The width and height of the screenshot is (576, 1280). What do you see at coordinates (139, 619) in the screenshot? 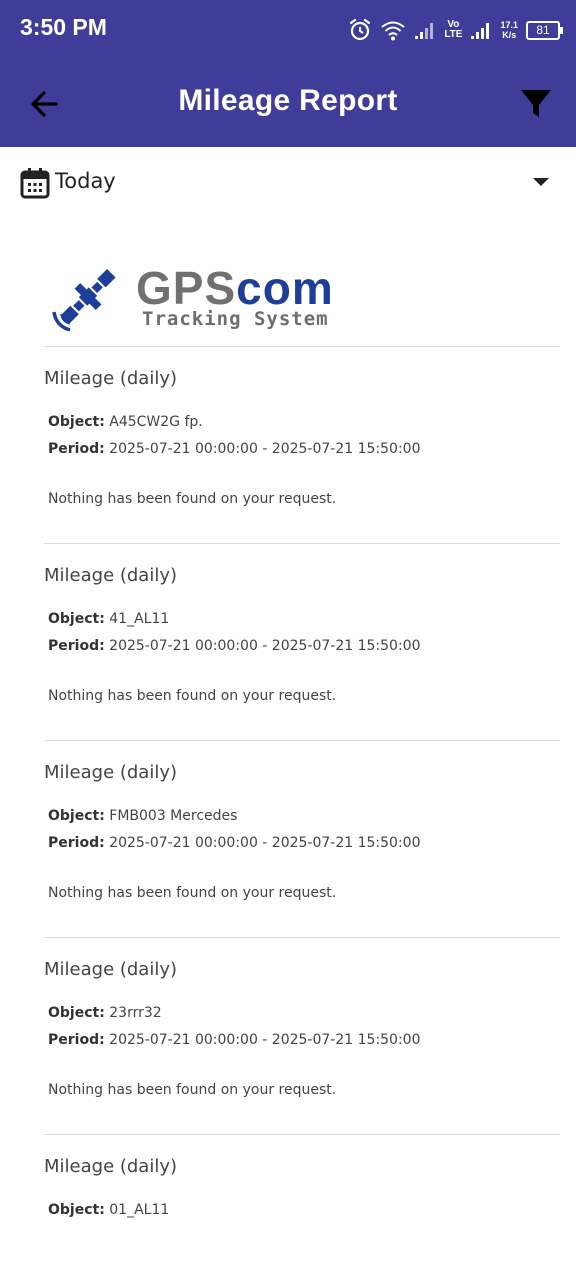
I see `report-object-value: 41_AL11` at bounding box center [139, 619].